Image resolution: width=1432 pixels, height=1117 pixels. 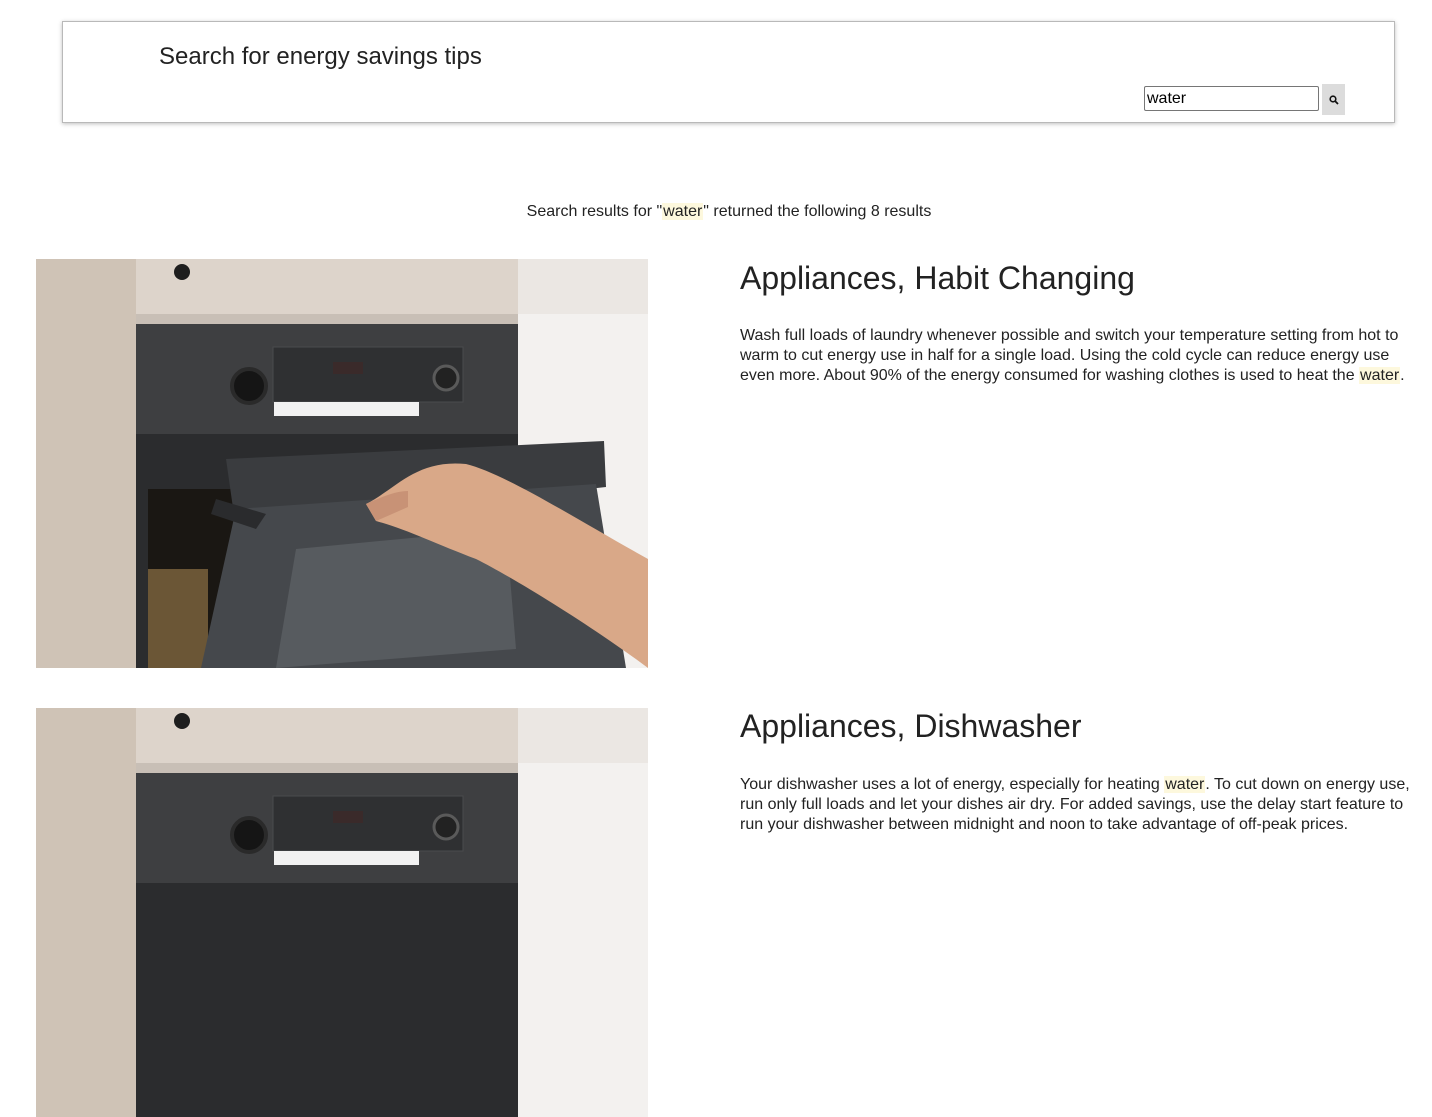 What do you see at coordinates (320, 56) in the screenshot?
I see `search-heading: Search for energy savings tips` at bounding box center [320, 56].